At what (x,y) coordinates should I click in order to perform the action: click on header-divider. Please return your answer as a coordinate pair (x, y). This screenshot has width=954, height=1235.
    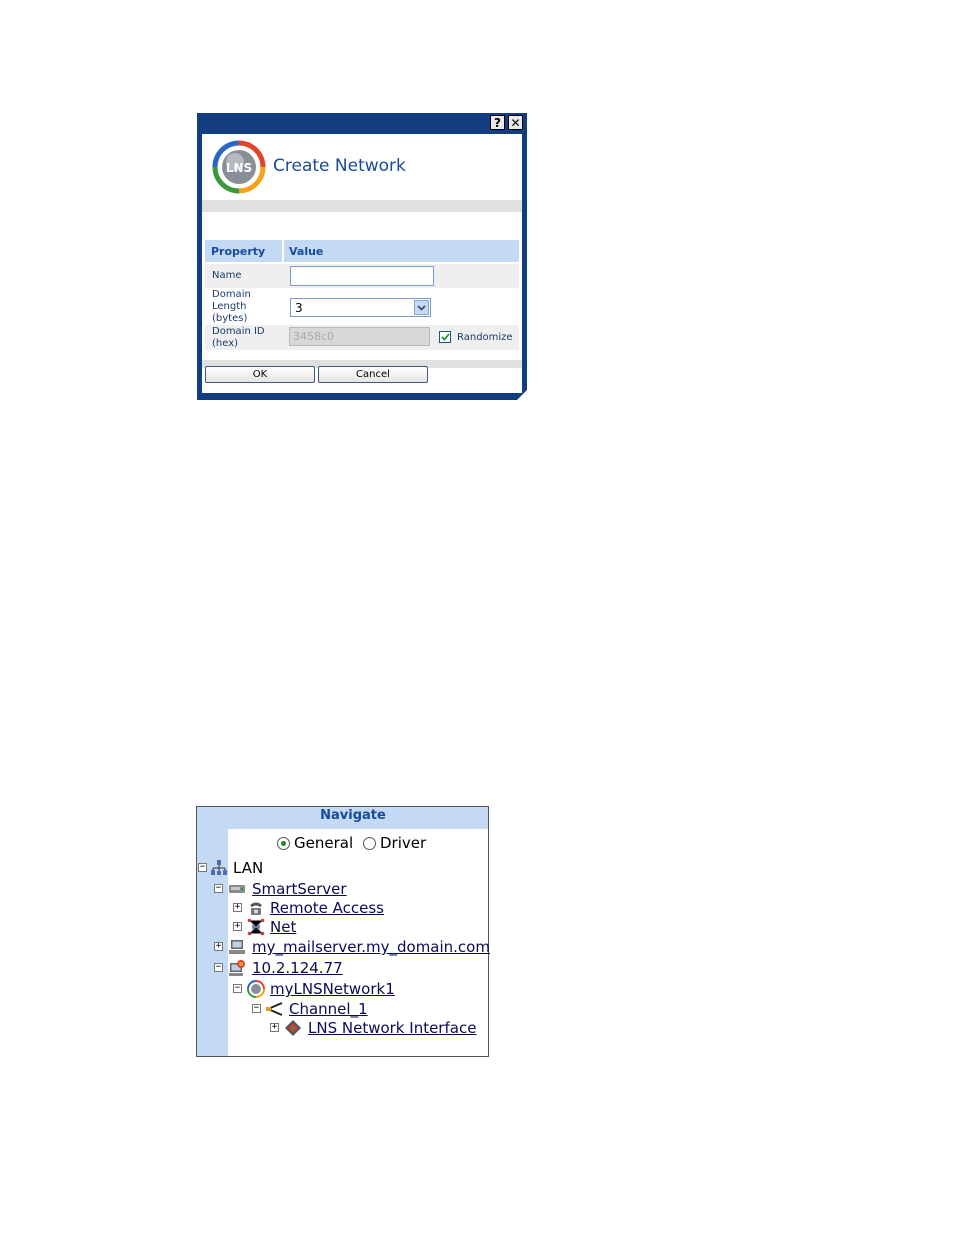
    Looking at the image, I should click on (362, 206).